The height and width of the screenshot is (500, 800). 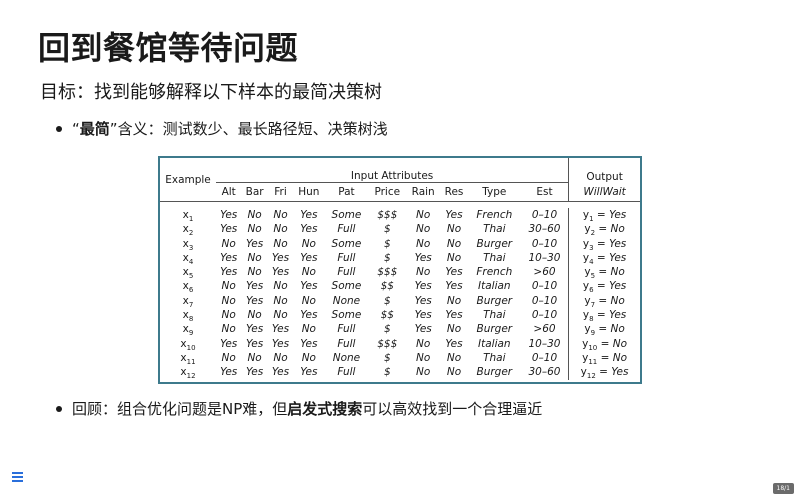 What do you see at coordinates (254, 192) in the screenshot?
I see `column-header: Bar` at bounding box center [254, 192].